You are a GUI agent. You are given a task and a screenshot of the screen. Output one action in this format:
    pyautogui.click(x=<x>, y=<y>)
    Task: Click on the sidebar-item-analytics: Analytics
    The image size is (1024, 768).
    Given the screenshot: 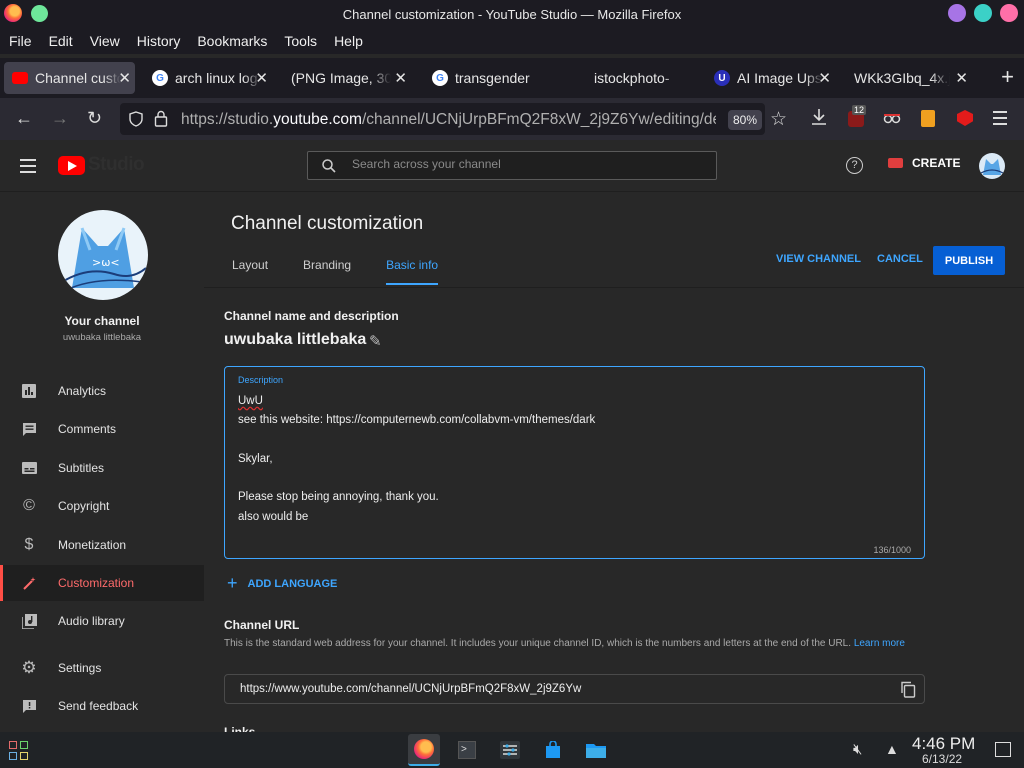 What is the action you would take?
    pyautogui.click(x=102, y=391)
    